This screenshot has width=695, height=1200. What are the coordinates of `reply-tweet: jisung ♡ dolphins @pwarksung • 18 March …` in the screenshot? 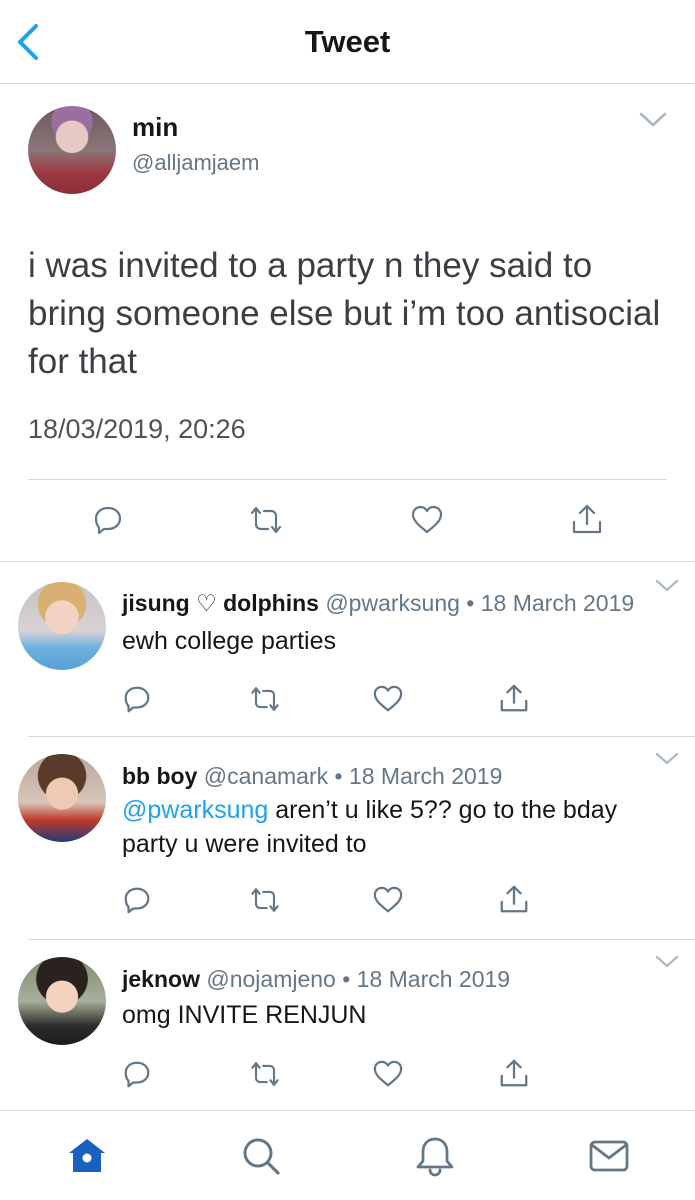 It's located at (347, 649).